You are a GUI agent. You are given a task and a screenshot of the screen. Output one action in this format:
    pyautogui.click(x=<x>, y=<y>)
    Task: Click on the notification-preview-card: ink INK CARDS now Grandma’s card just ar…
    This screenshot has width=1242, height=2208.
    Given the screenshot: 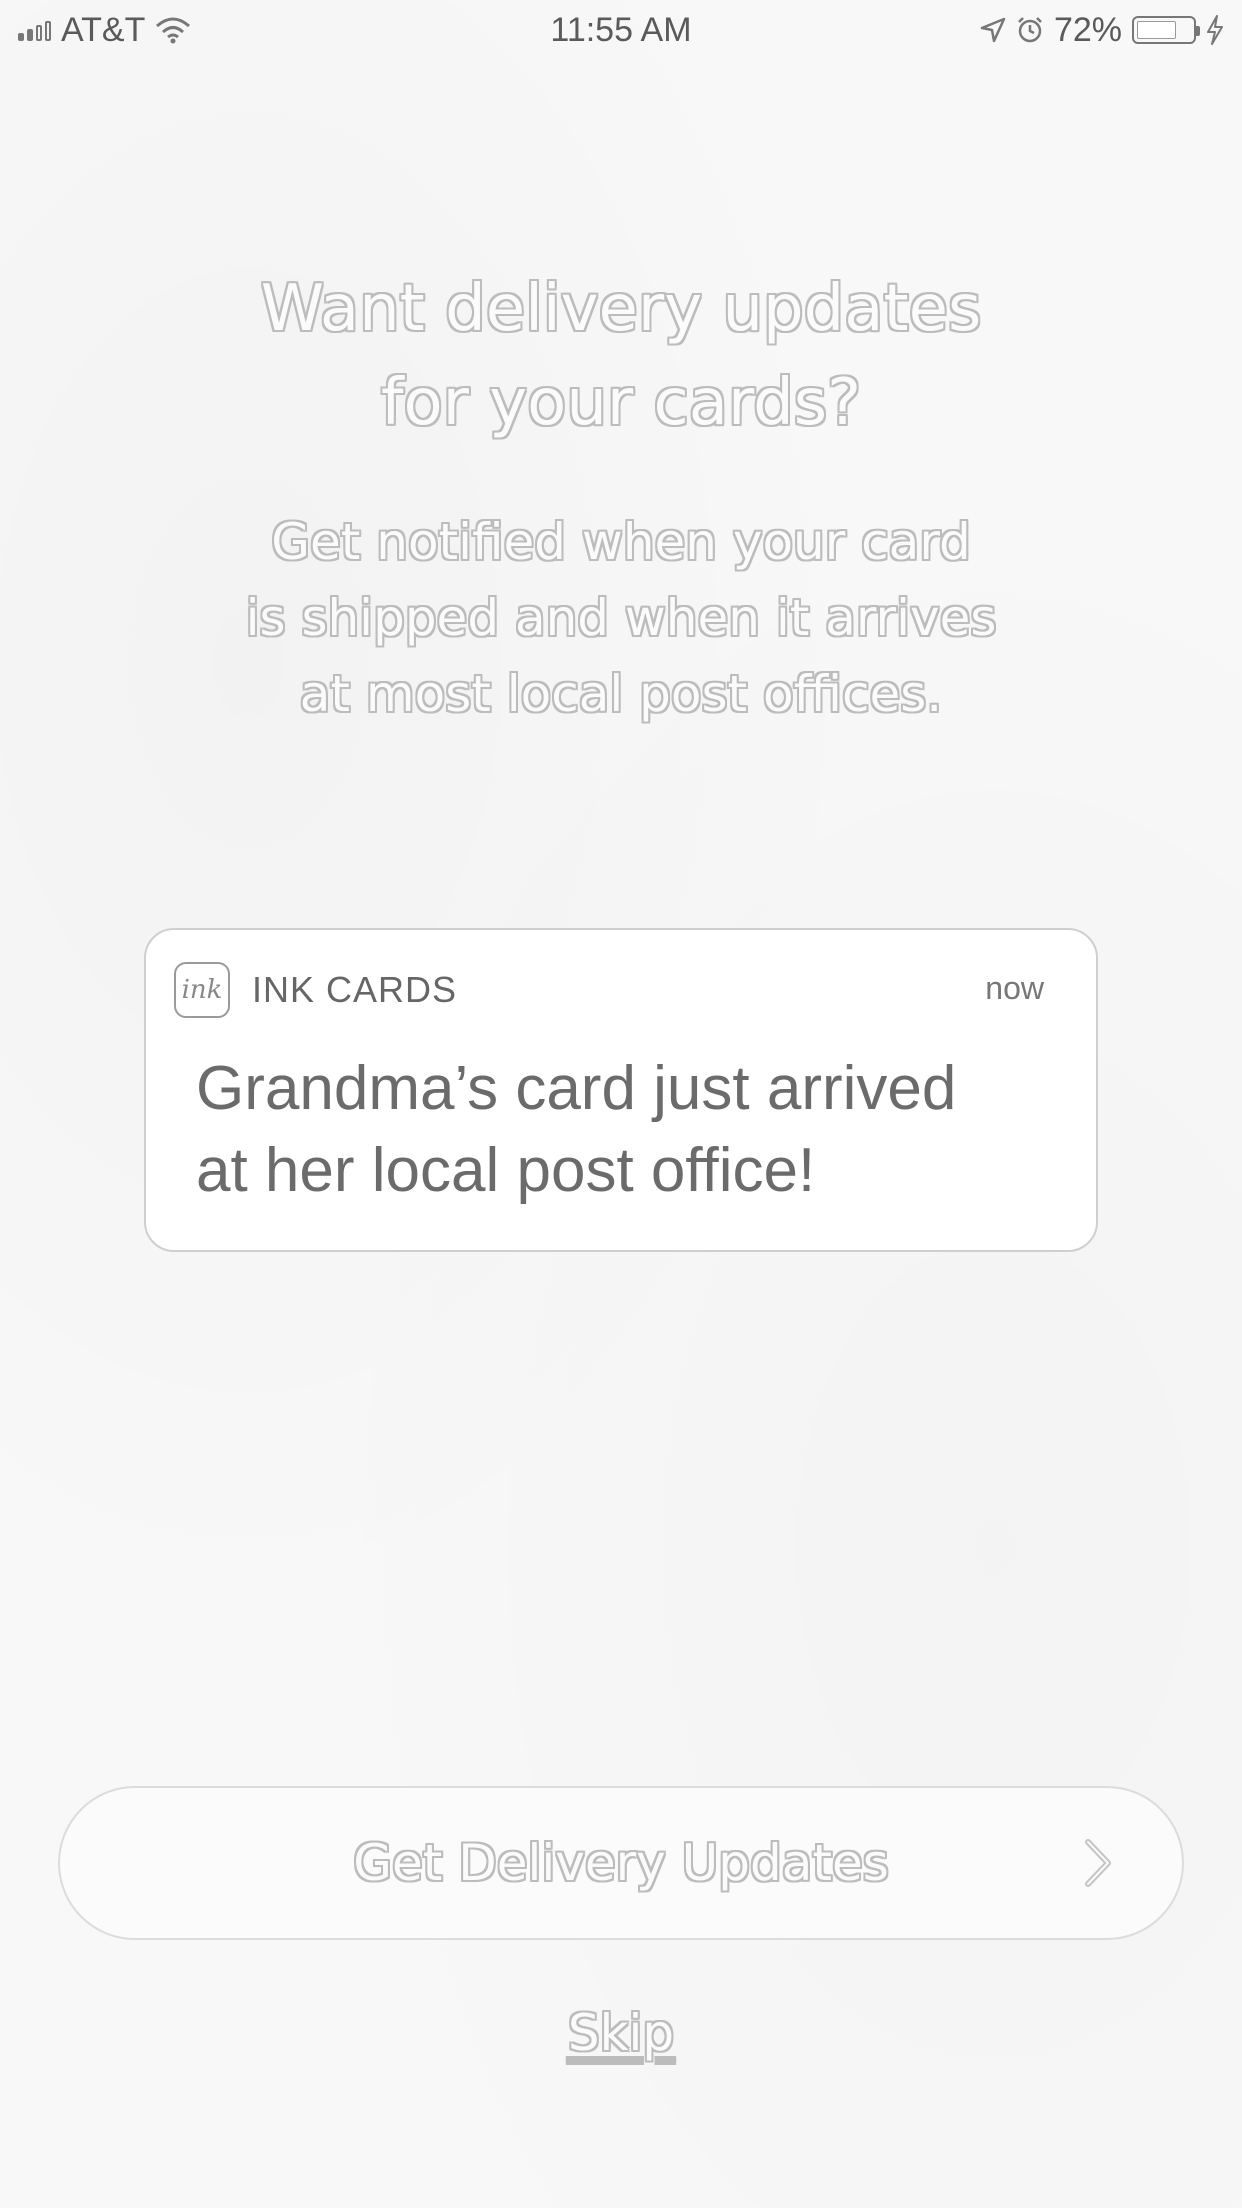 What is the action you would take?
    pyautogui.click(x=621, y=1090)
    